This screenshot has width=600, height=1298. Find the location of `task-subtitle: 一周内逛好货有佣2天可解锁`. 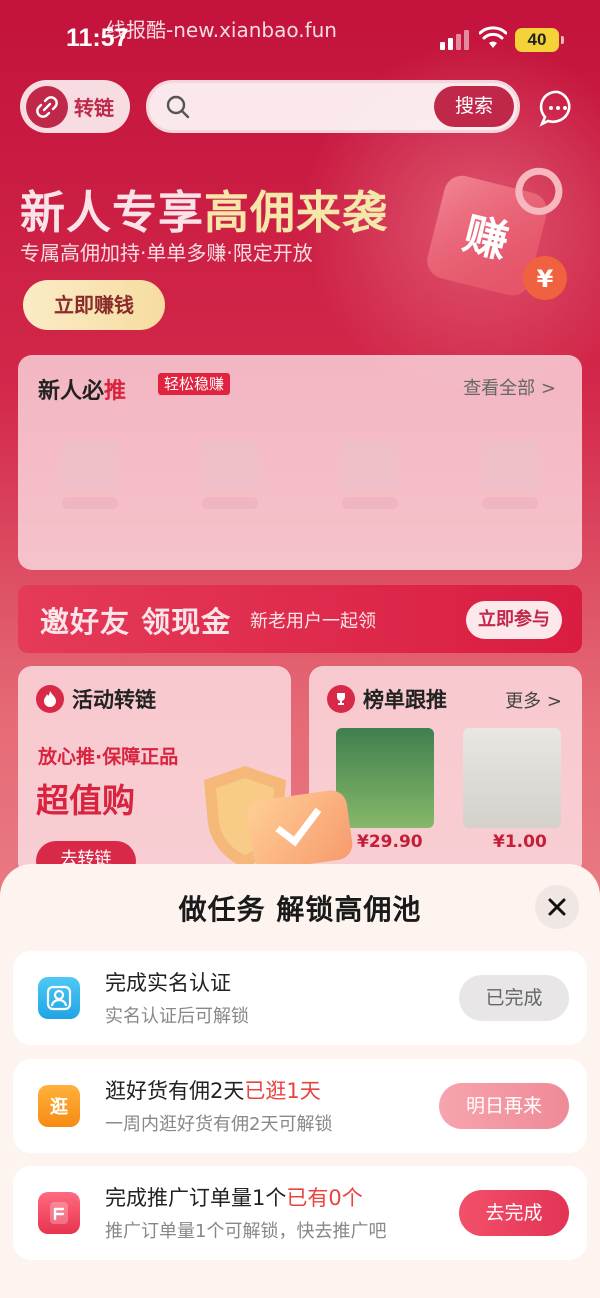

task-subtitle: 一周内逛好货有佣2天可解锁 is located at coordinates (219, 1124).